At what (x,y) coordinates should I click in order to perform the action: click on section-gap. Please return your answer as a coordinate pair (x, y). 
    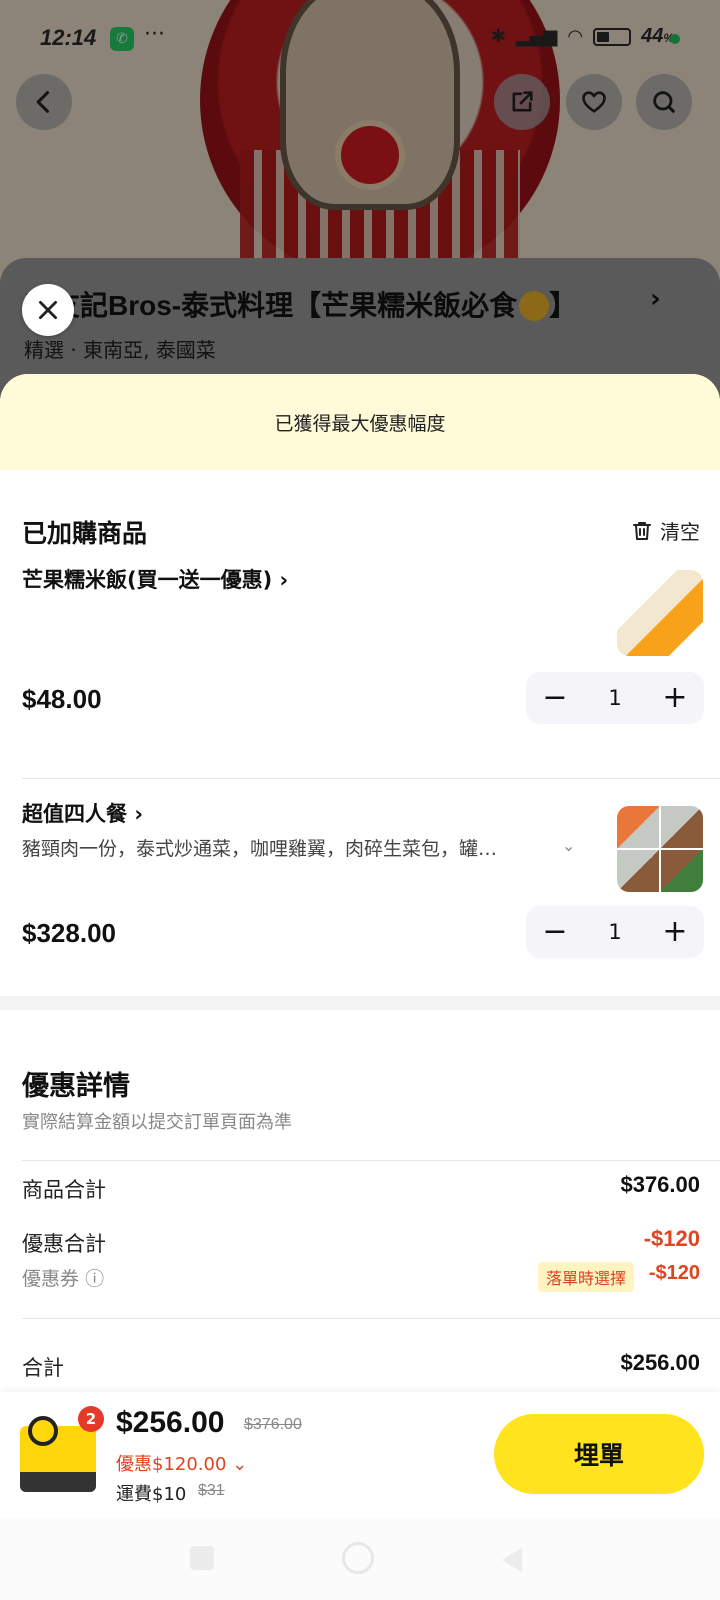
    Looking at the image, I should click on (360, 1003).